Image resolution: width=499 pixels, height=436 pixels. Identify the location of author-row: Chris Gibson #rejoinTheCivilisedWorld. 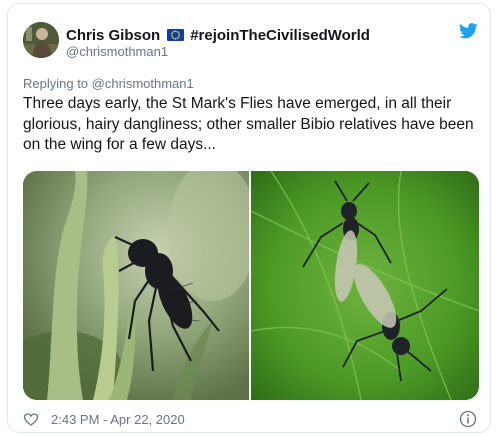
(218, 35).